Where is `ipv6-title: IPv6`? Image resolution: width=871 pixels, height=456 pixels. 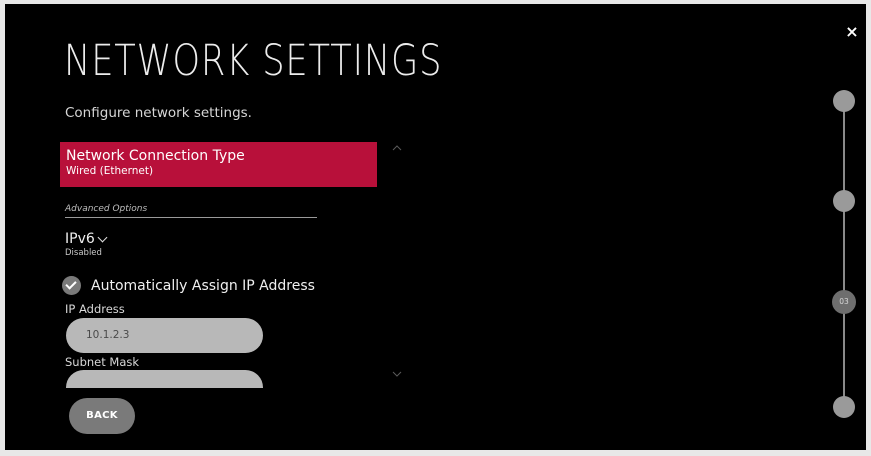 ipv6-title: IPv6 is located at coordinates (80, 239).